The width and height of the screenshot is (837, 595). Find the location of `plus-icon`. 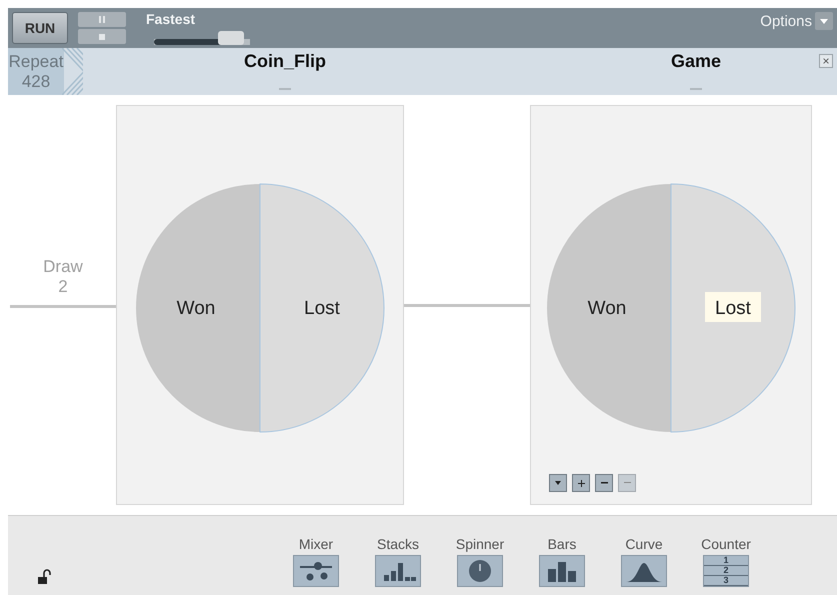

plus-icon is located at coordinates (581, 483).